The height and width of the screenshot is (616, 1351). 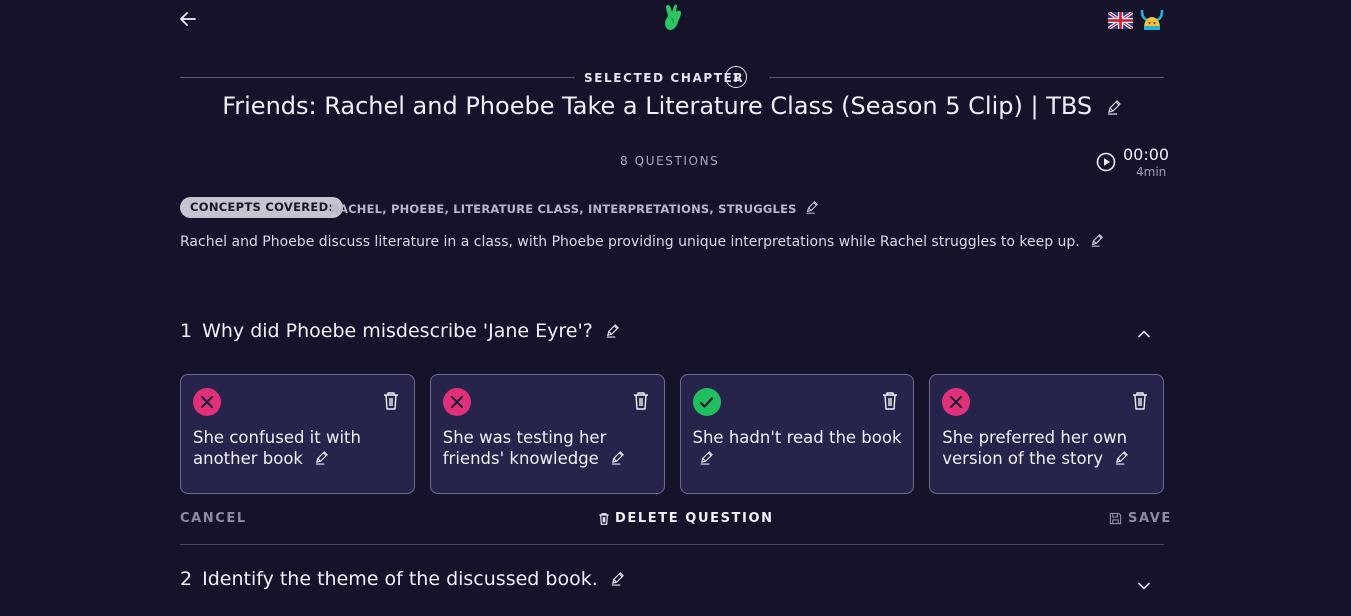 What do you see at coordinates (1120, 20) in the screenshot?
I see `uk-flag-icon` at bounding box center [1120, 20].